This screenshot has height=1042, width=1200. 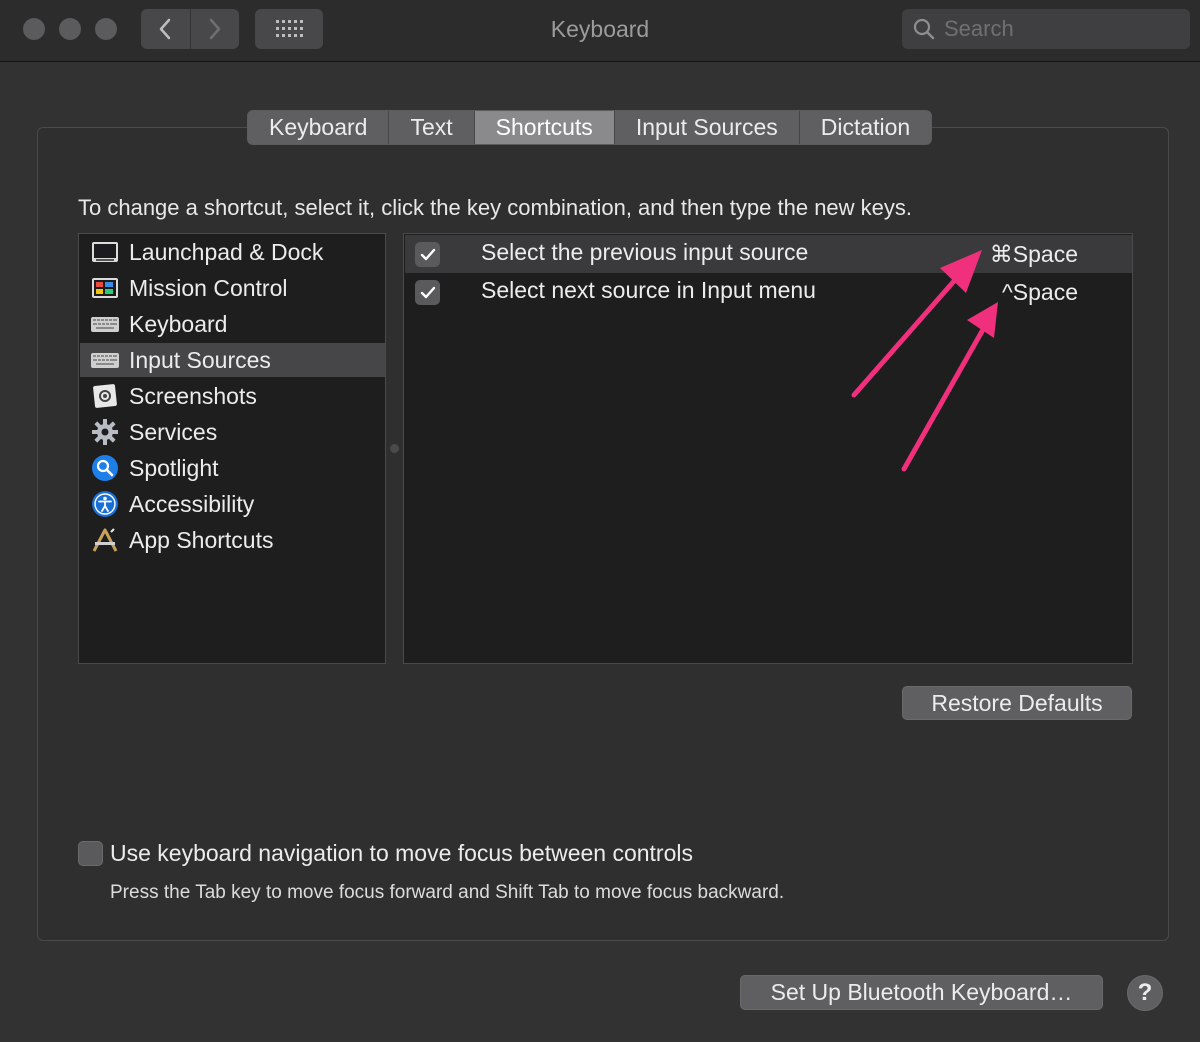 I want to click on split-view-divider, so click(x=394, y=448).